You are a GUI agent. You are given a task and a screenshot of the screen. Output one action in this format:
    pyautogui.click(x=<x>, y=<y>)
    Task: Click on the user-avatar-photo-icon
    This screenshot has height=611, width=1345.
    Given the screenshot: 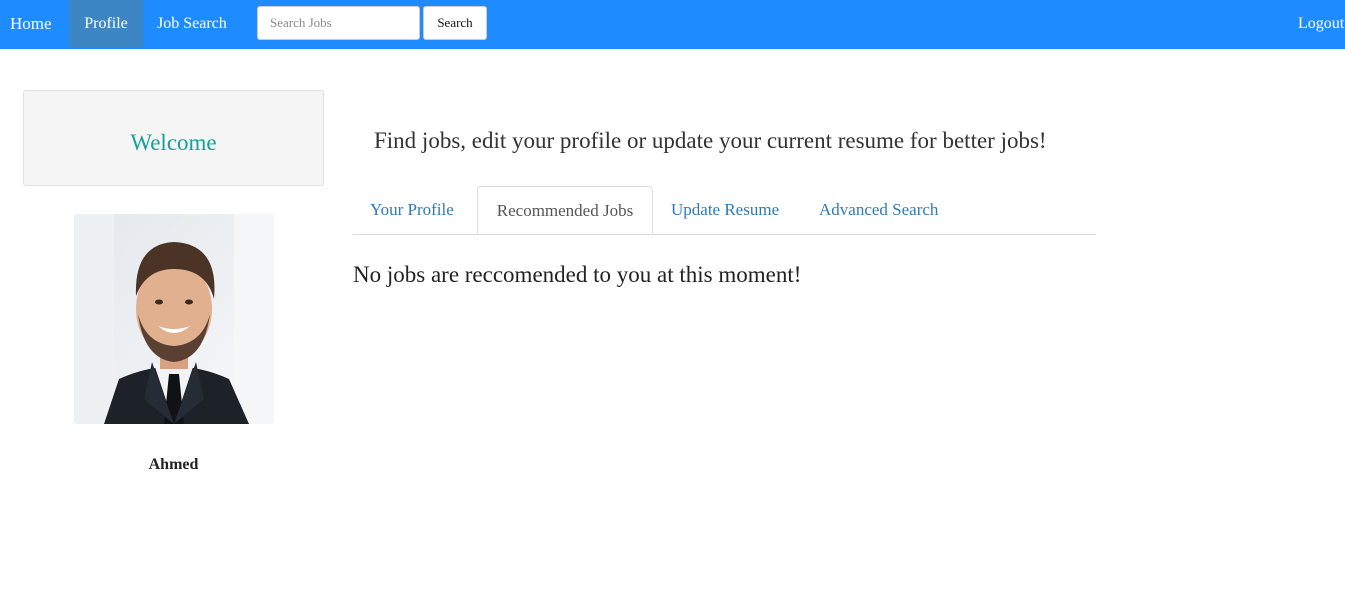 What is the action you would take?
    pyautogui.click(x=174, y=319)
    